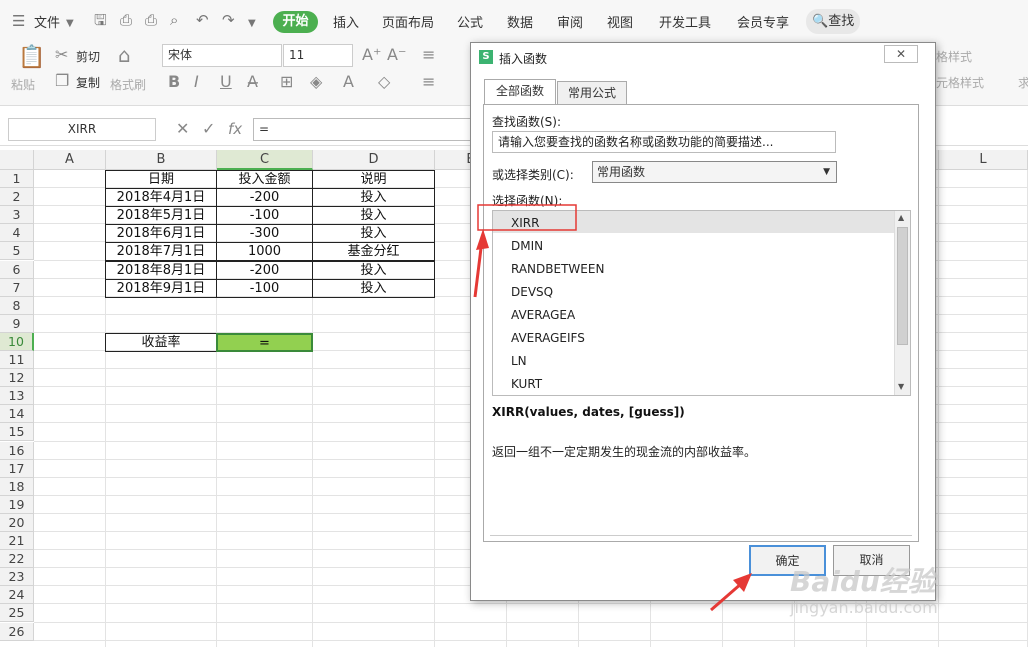  Describe the element at coordinates (161, 288) in the screenshot. I see `table-cell: 2018年9月1日` at that location.